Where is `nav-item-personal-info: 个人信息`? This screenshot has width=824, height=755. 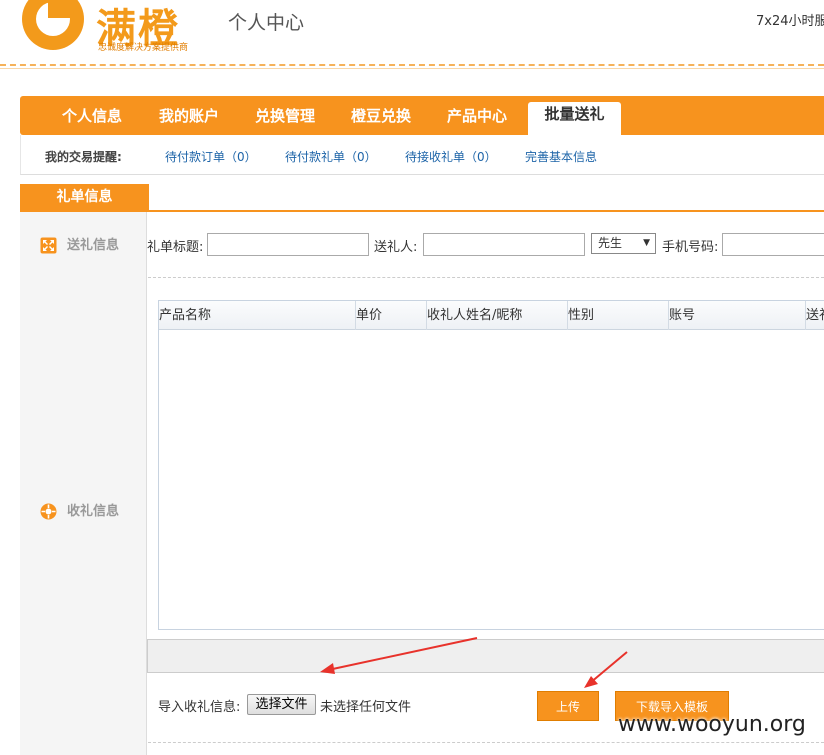
nav-item-personal-info: 个人信息 is located at coordinates (92, 115).